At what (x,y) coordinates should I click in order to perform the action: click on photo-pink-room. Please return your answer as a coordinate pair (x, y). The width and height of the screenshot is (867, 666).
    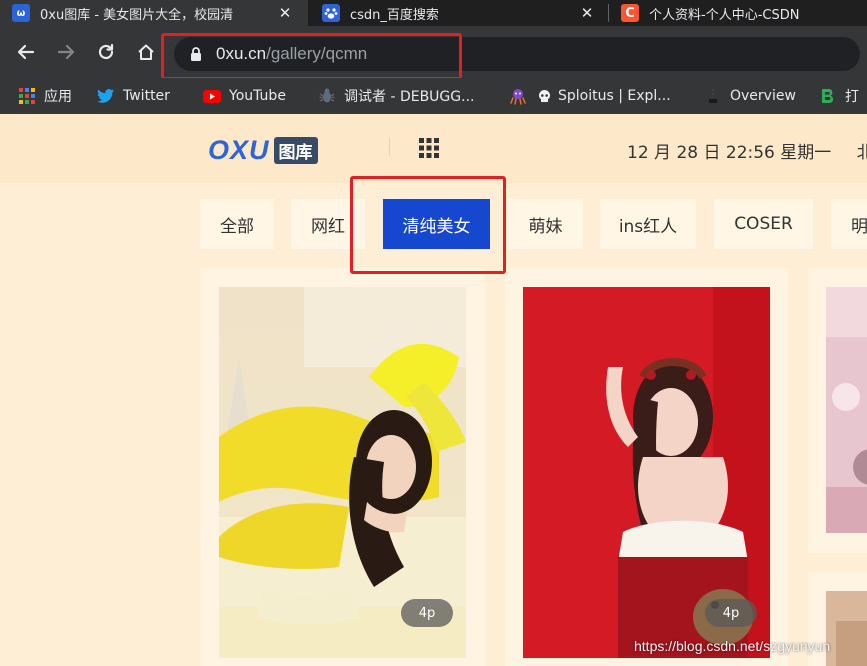
    Looking at the image, I should click on (846, 410).